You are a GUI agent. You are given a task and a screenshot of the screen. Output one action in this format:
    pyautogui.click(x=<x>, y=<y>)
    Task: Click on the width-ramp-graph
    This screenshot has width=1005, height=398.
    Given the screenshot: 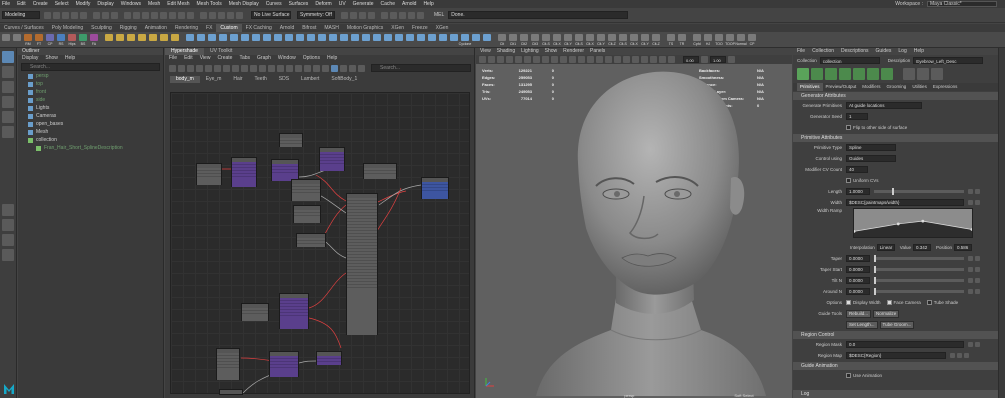 What is the action you would take?
    pyautogui.click(x=913, y=223)
    